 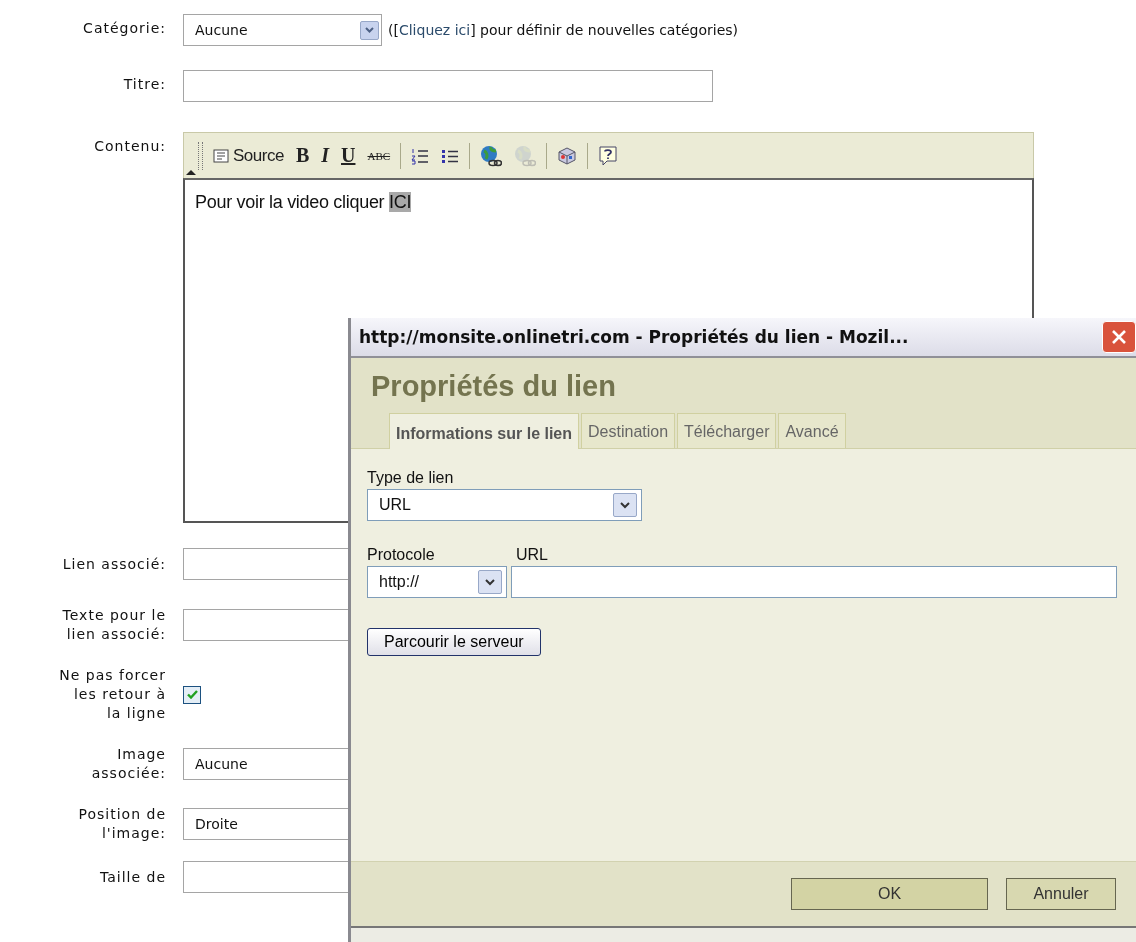 What do you see at coordinates (532, 555) in the screenshot?
I see `url-label: URL` at bounding box center [532, 555].